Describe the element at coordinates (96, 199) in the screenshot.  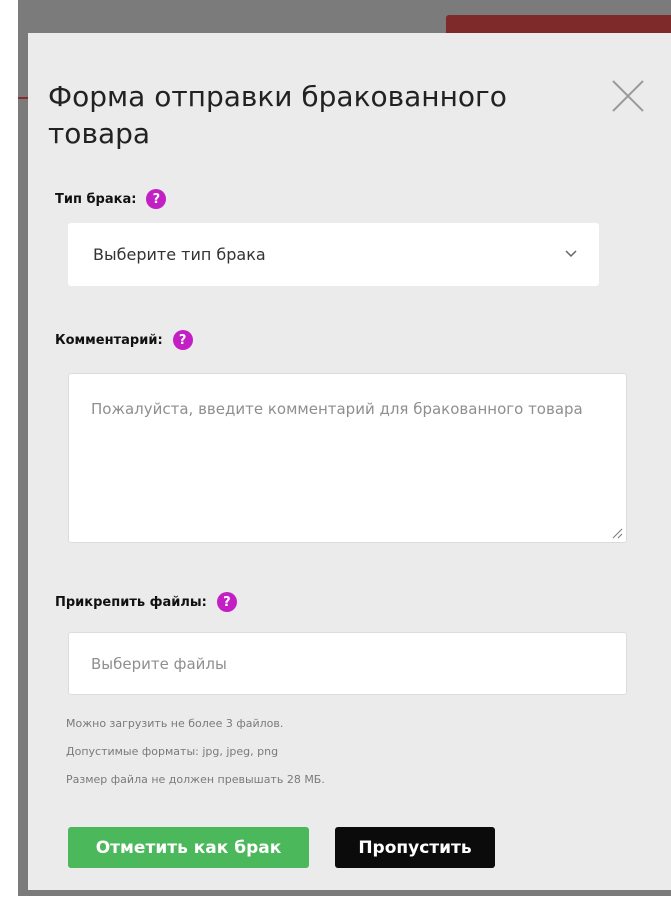
I see `defect-type-label-text: Тип брака:` at that location.